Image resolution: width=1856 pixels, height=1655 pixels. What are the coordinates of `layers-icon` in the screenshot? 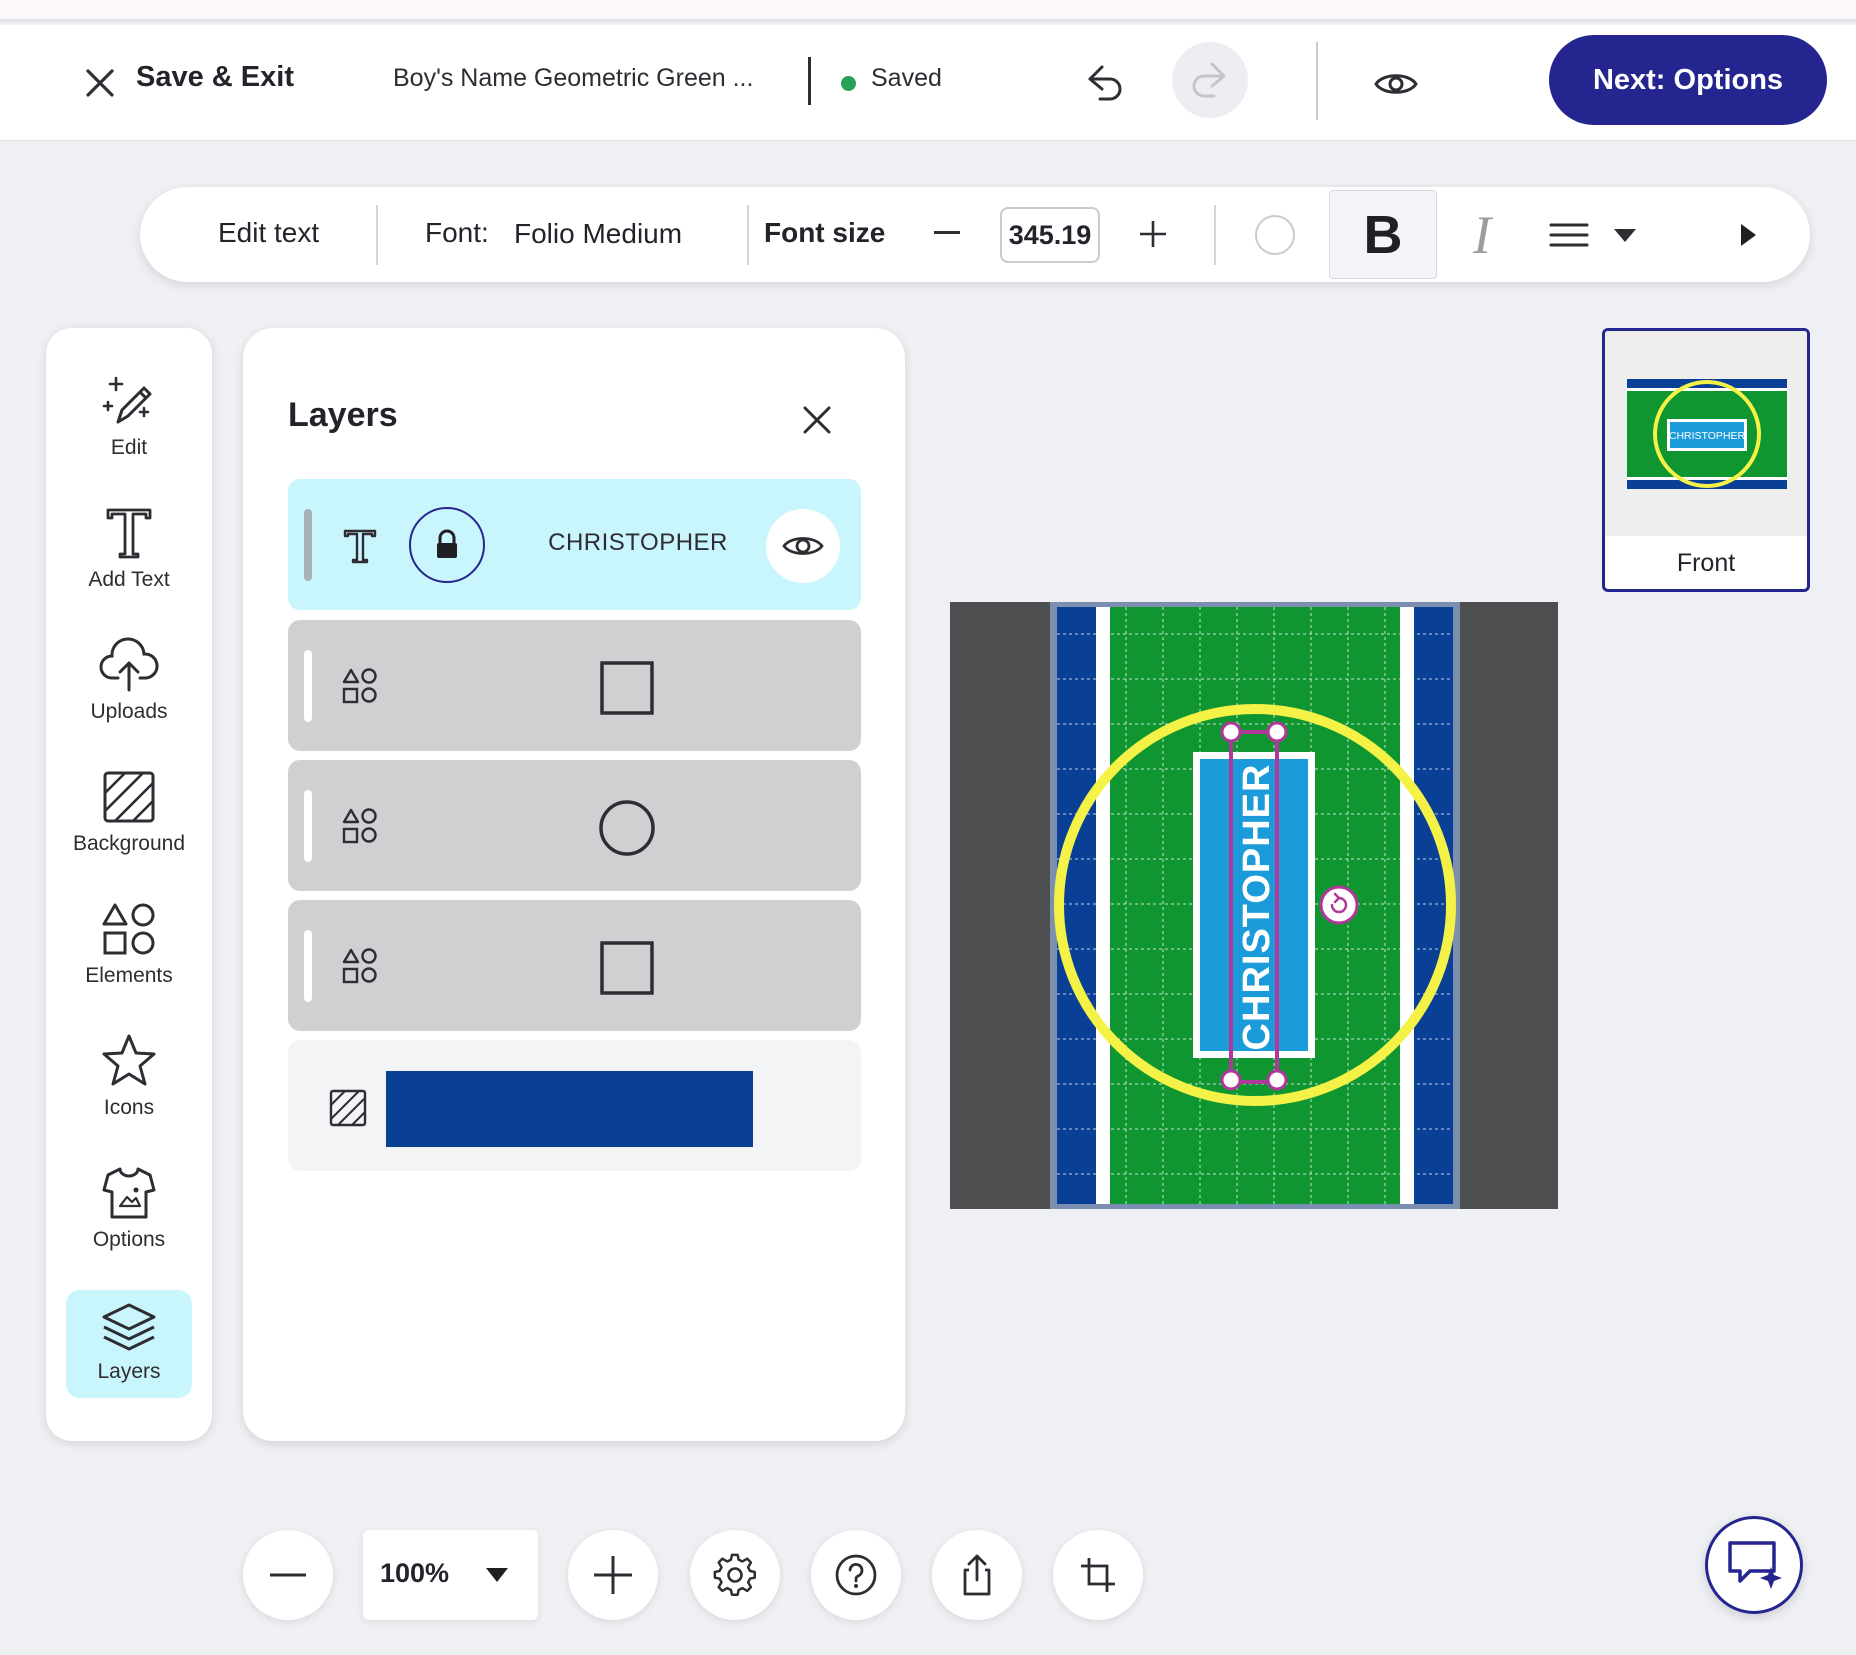 It's located at (129, 1327).